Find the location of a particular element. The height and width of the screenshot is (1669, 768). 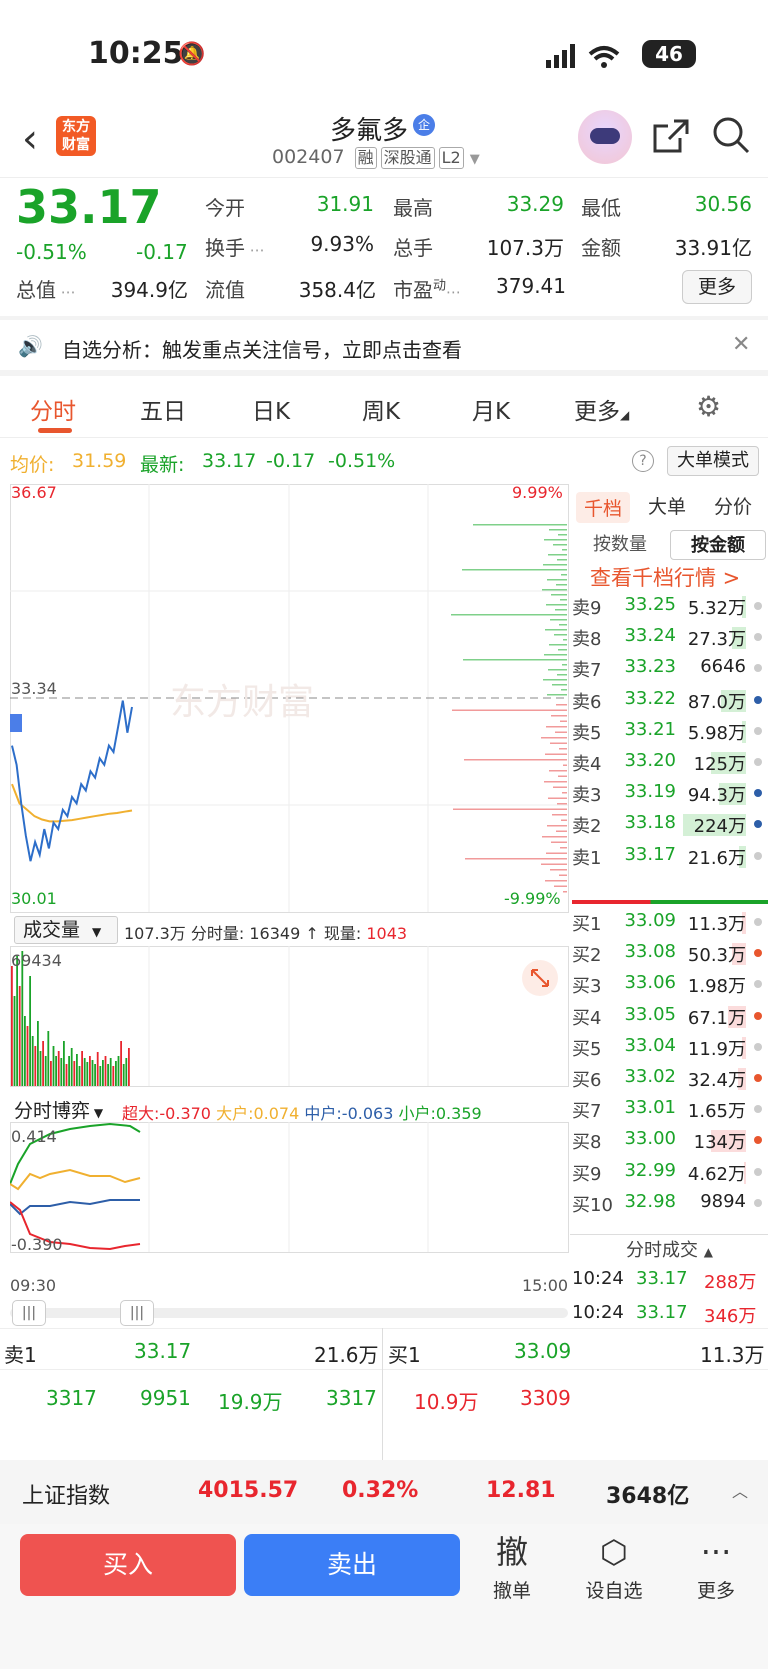

bid-row: 买7 33.01 1.65万 is located at coordinates (669, 1109).